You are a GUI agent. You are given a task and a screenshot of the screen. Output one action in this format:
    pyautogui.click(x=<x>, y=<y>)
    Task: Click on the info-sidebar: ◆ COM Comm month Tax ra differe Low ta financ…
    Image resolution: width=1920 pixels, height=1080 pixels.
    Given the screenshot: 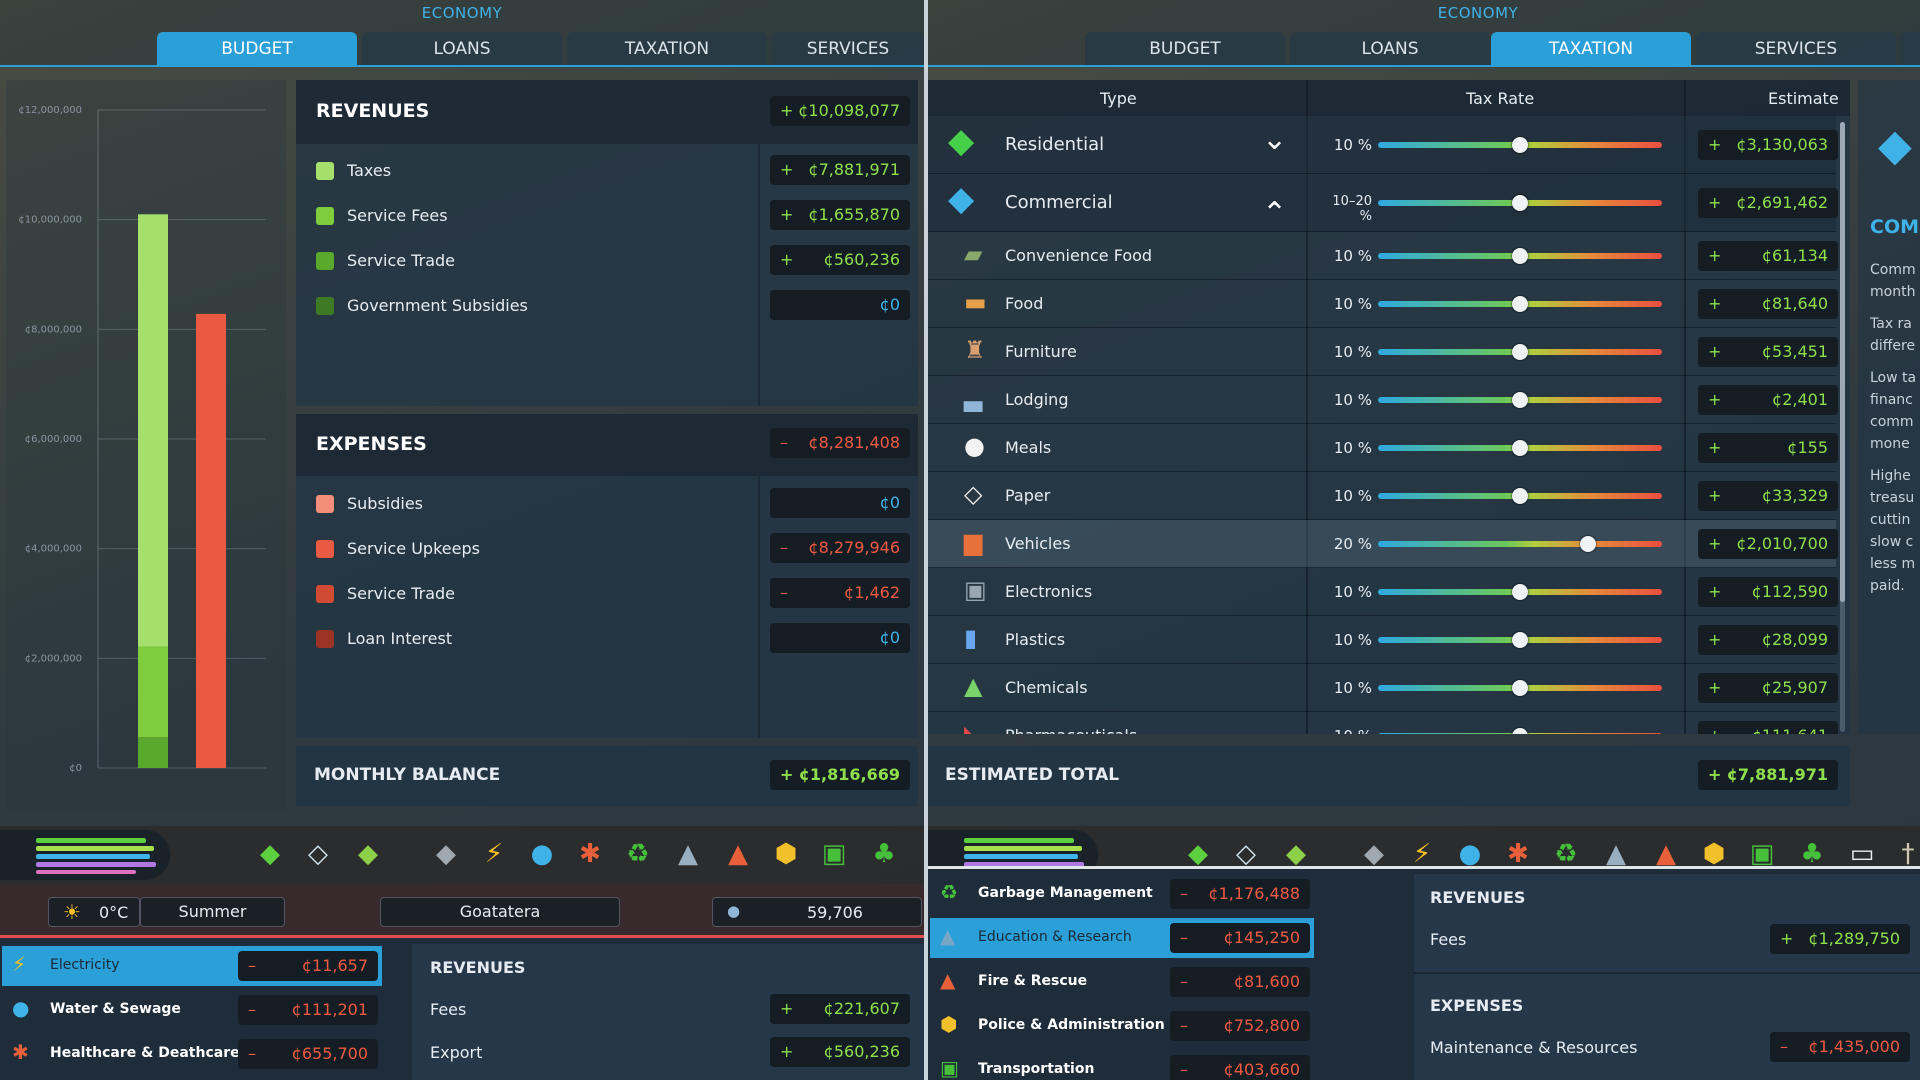 What is the action you would take?
    pyautogui.click(x=1889, y=407)
    